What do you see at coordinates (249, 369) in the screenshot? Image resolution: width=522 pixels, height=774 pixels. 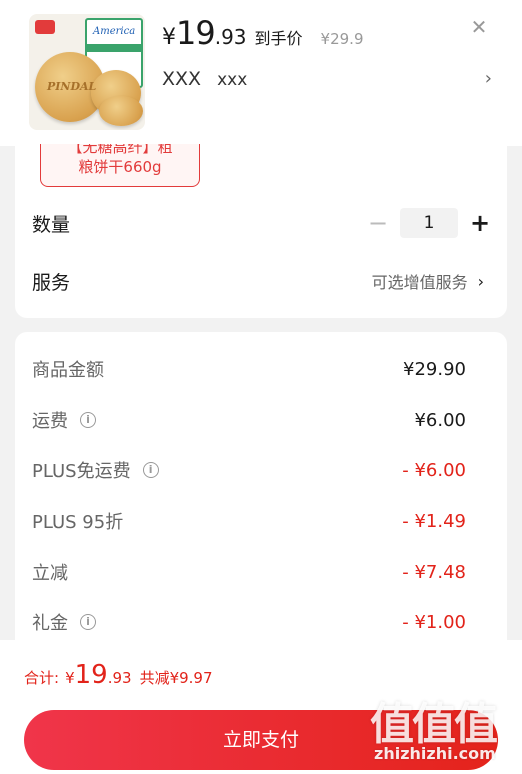 I see `fee-row-goods-amount: 商品金额 ¥29.90` at bounding box center [249, 369].